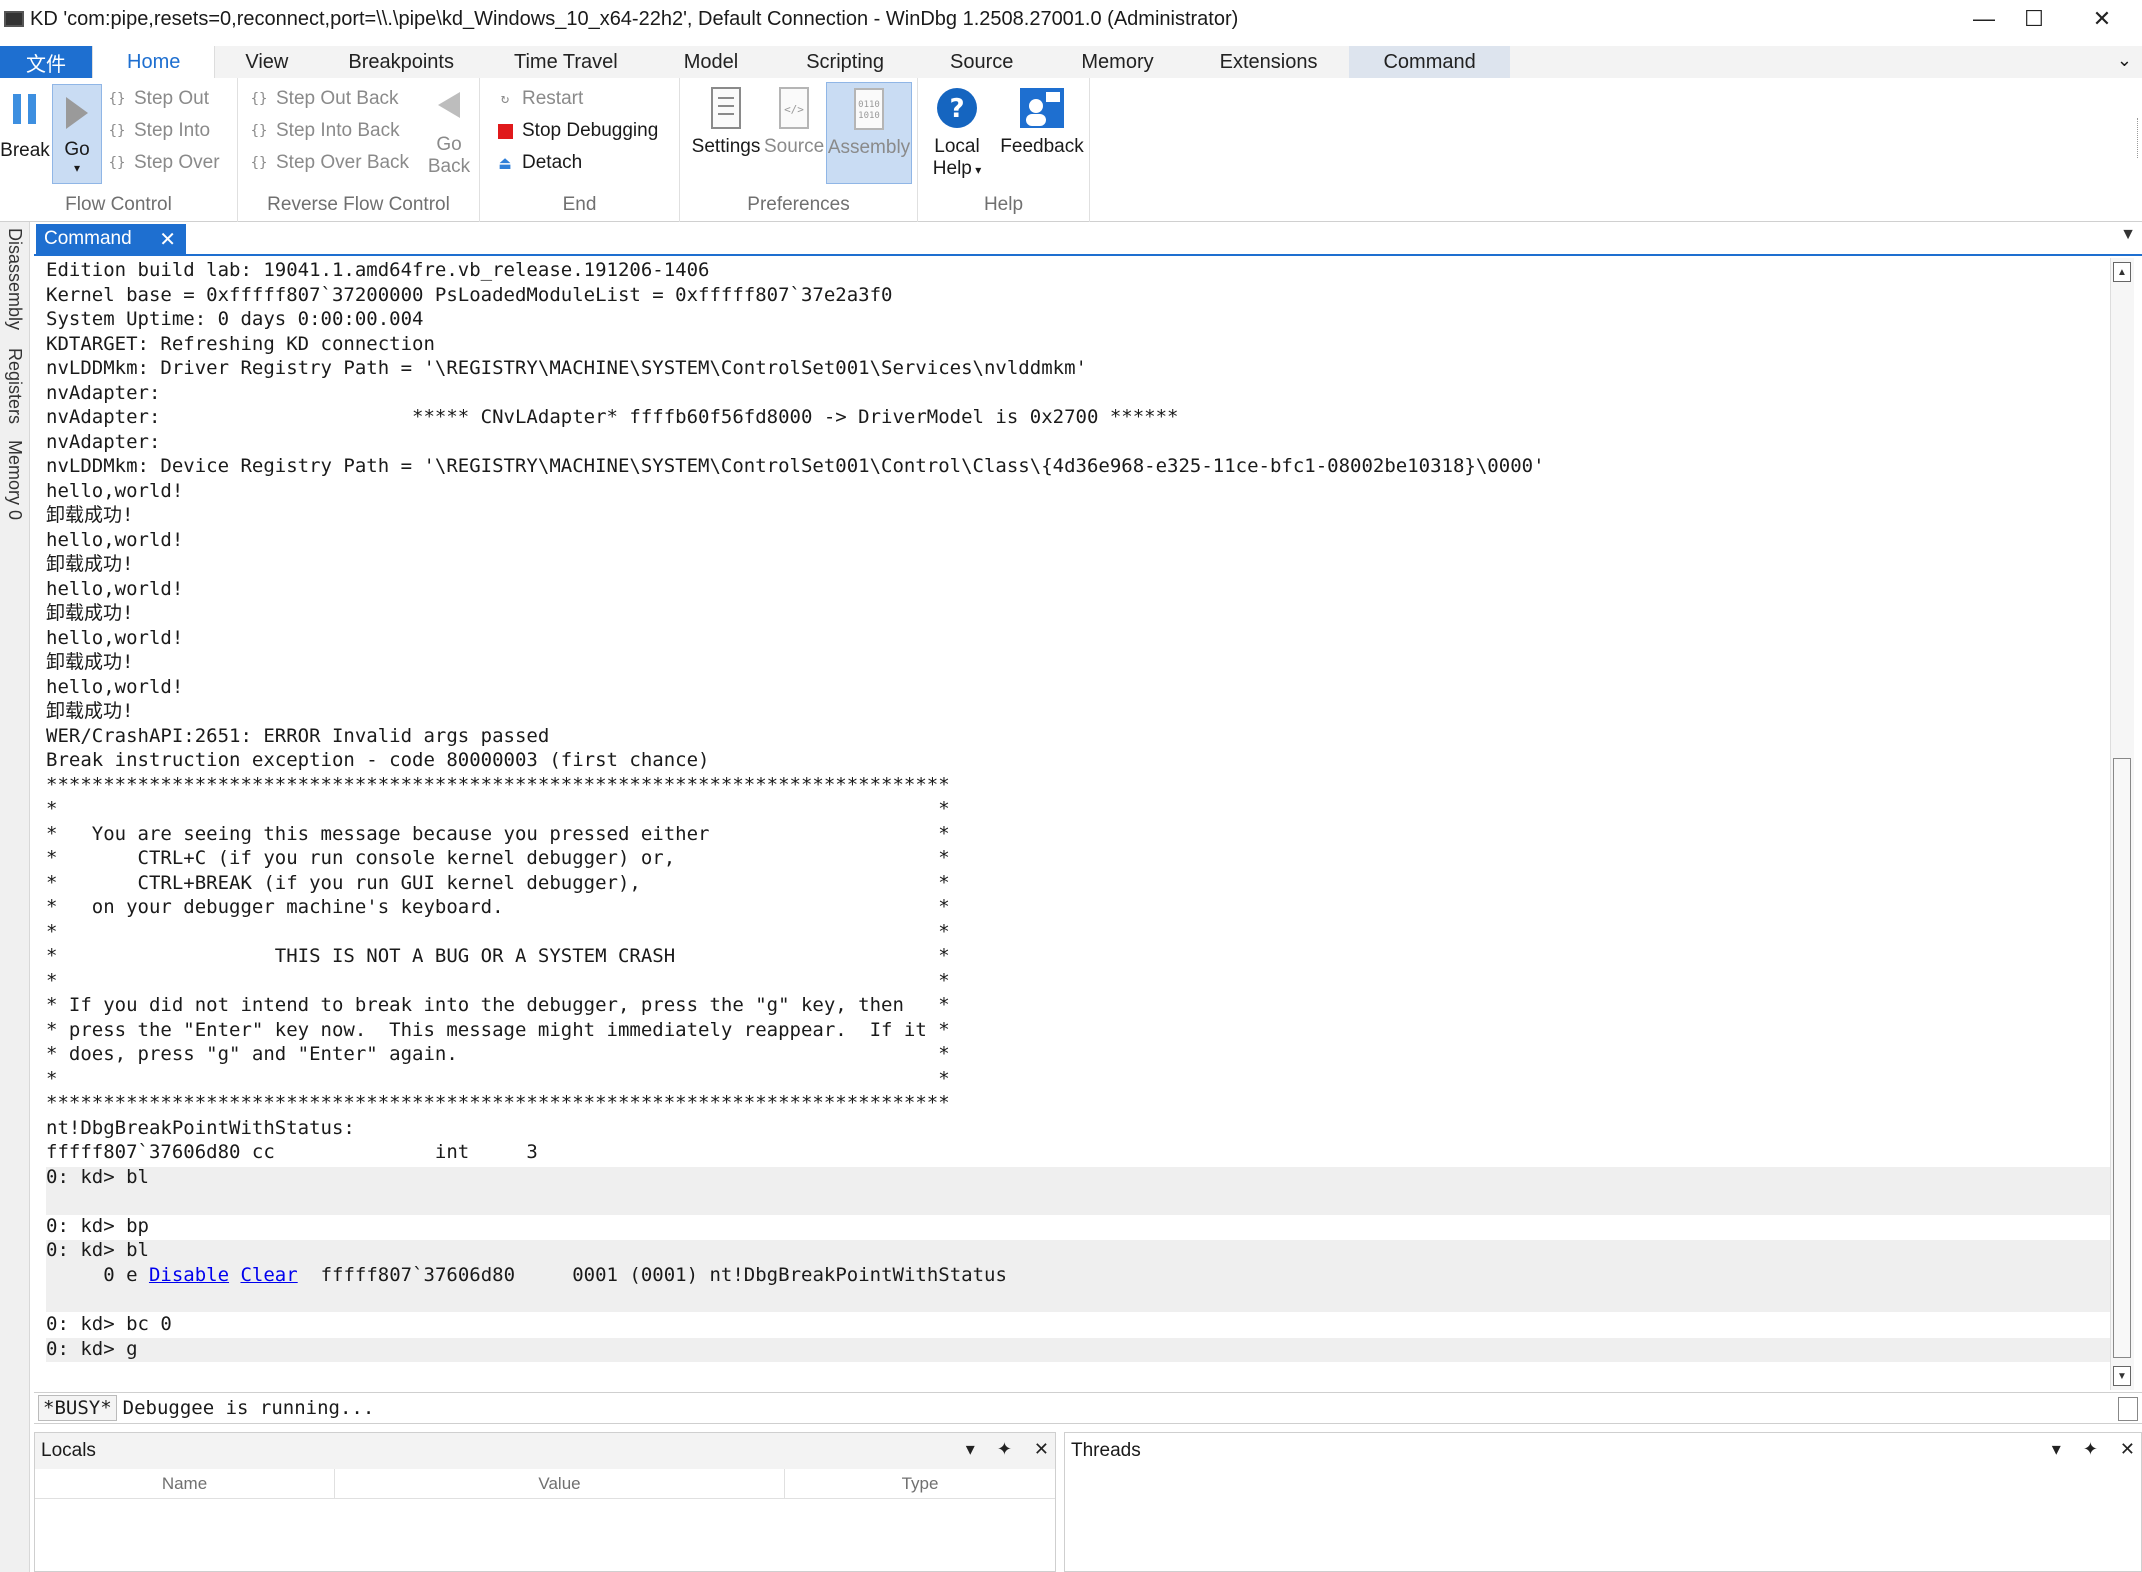 This screenshot has width=2142, height=1572. I want to click on tab-view: View, so click(266, 62).